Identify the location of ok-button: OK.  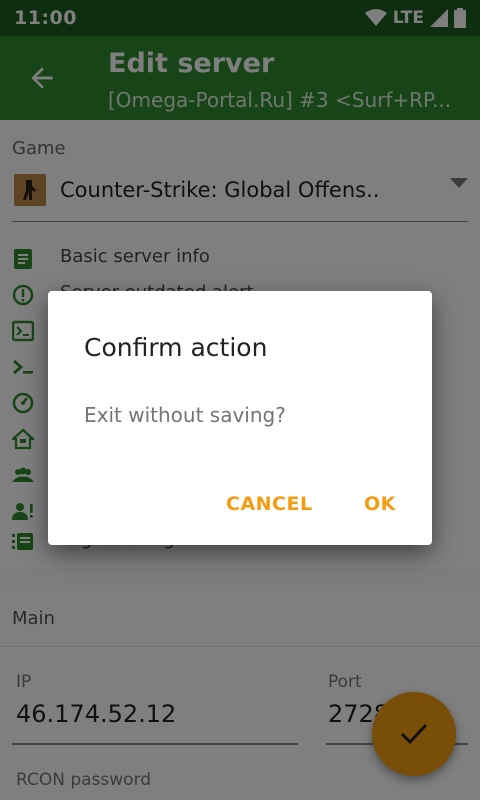
(380, 504).